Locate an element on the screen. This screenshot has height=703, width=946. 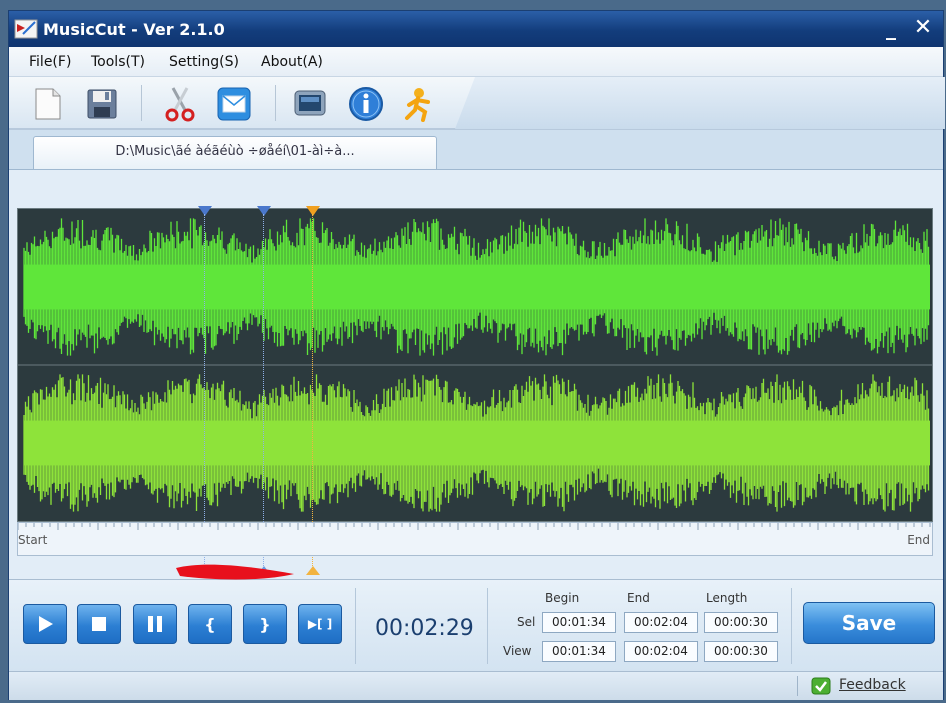
end-column-header: End is located at coordinates (638, 598).